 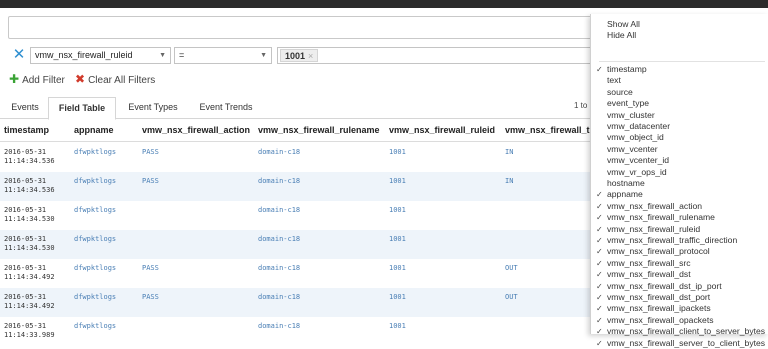 I want to click on column-header-traffic-direction: vmw_nsx_firewall_tr, so click(x=549, y=130).